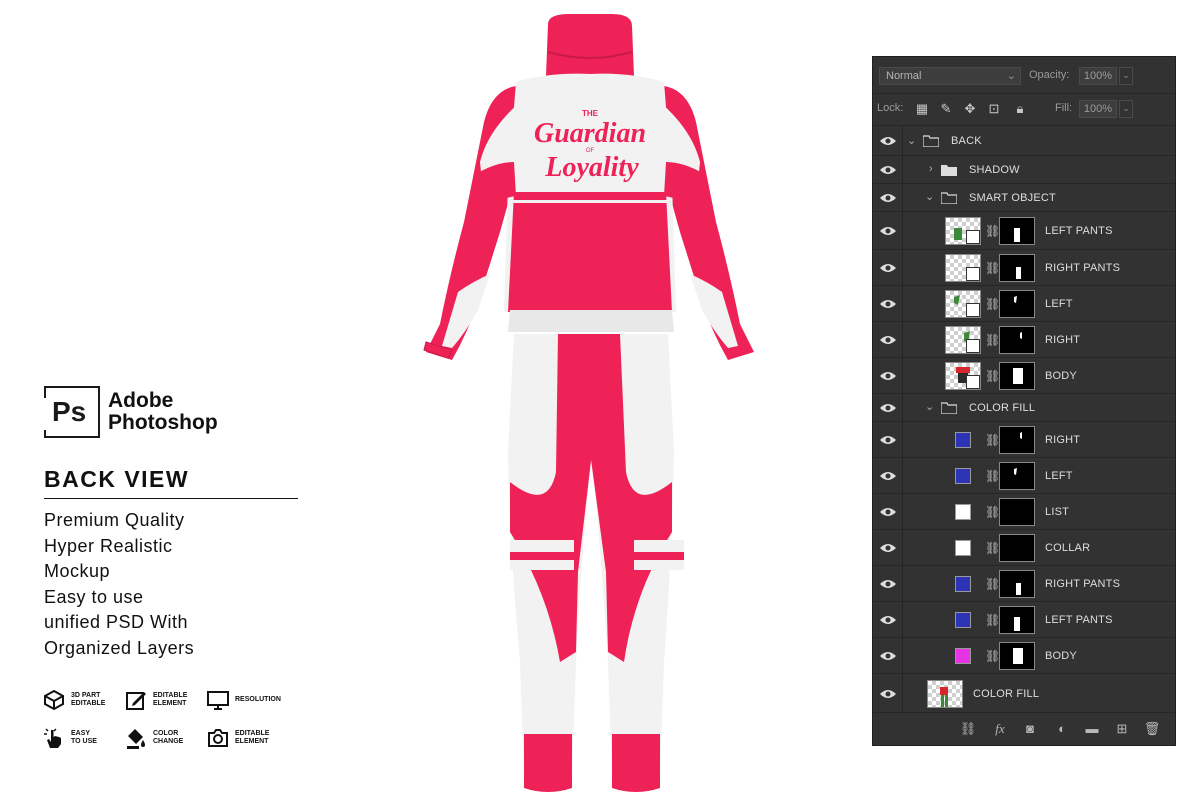  Describe the element at coordinates (591, 167) in the screenshot. I see `print-line-2: Loyality` at that location.